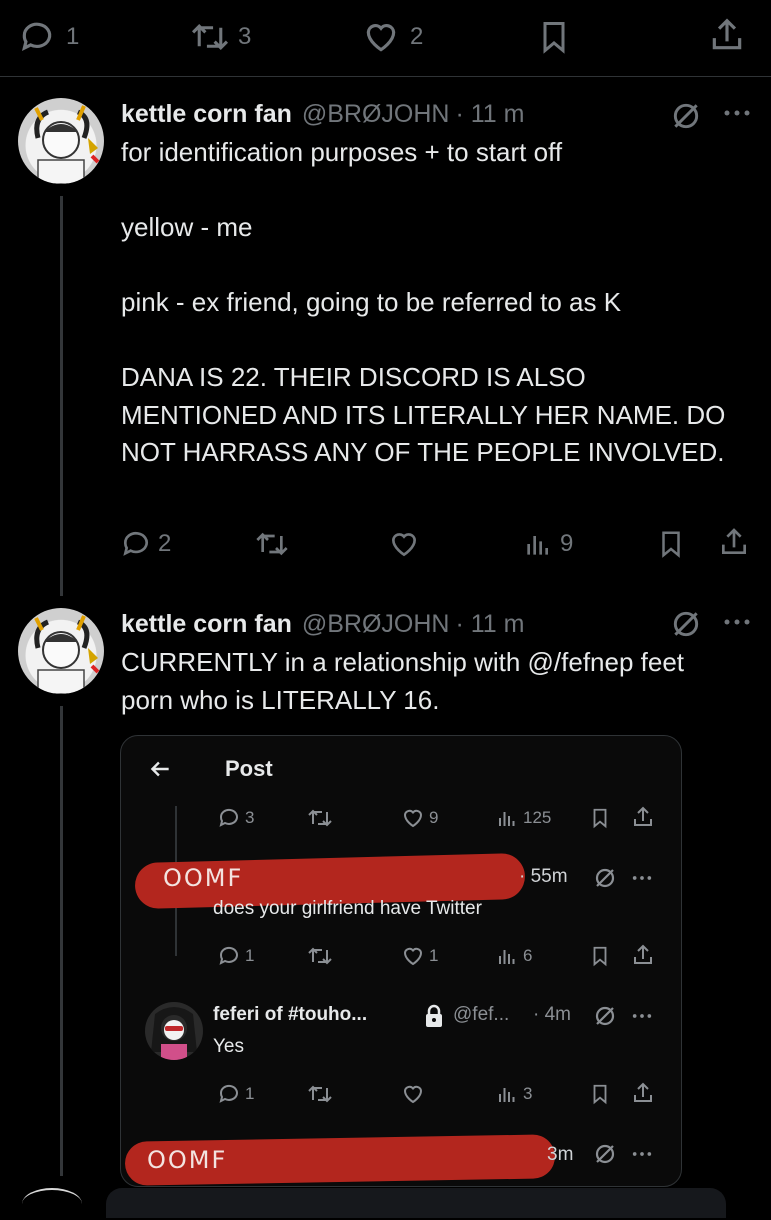 The width and height of the screenshot is (771, 1220). I want to click on views-button: 9, so click(547, 544).